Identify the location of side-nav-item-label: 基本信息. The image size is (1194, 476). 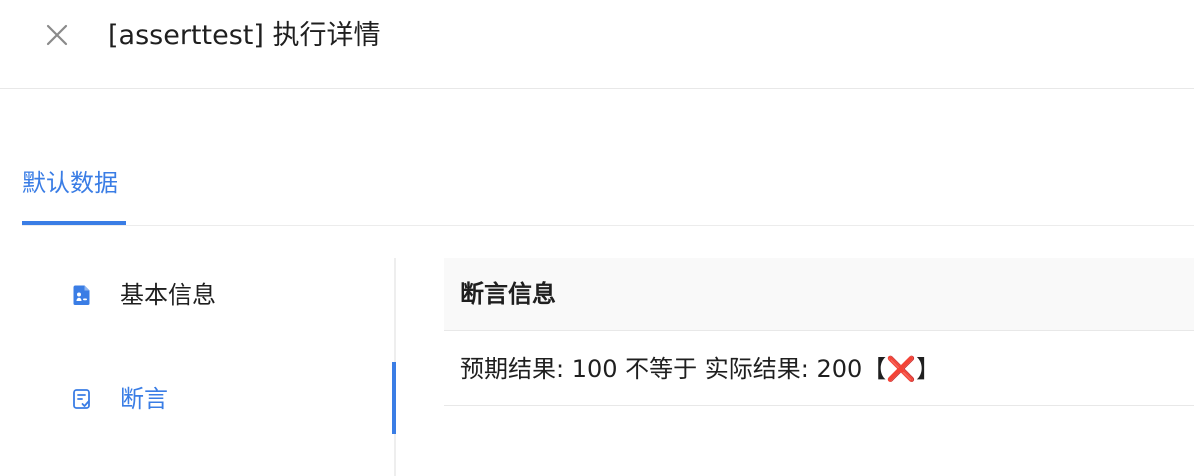
(168, 295).